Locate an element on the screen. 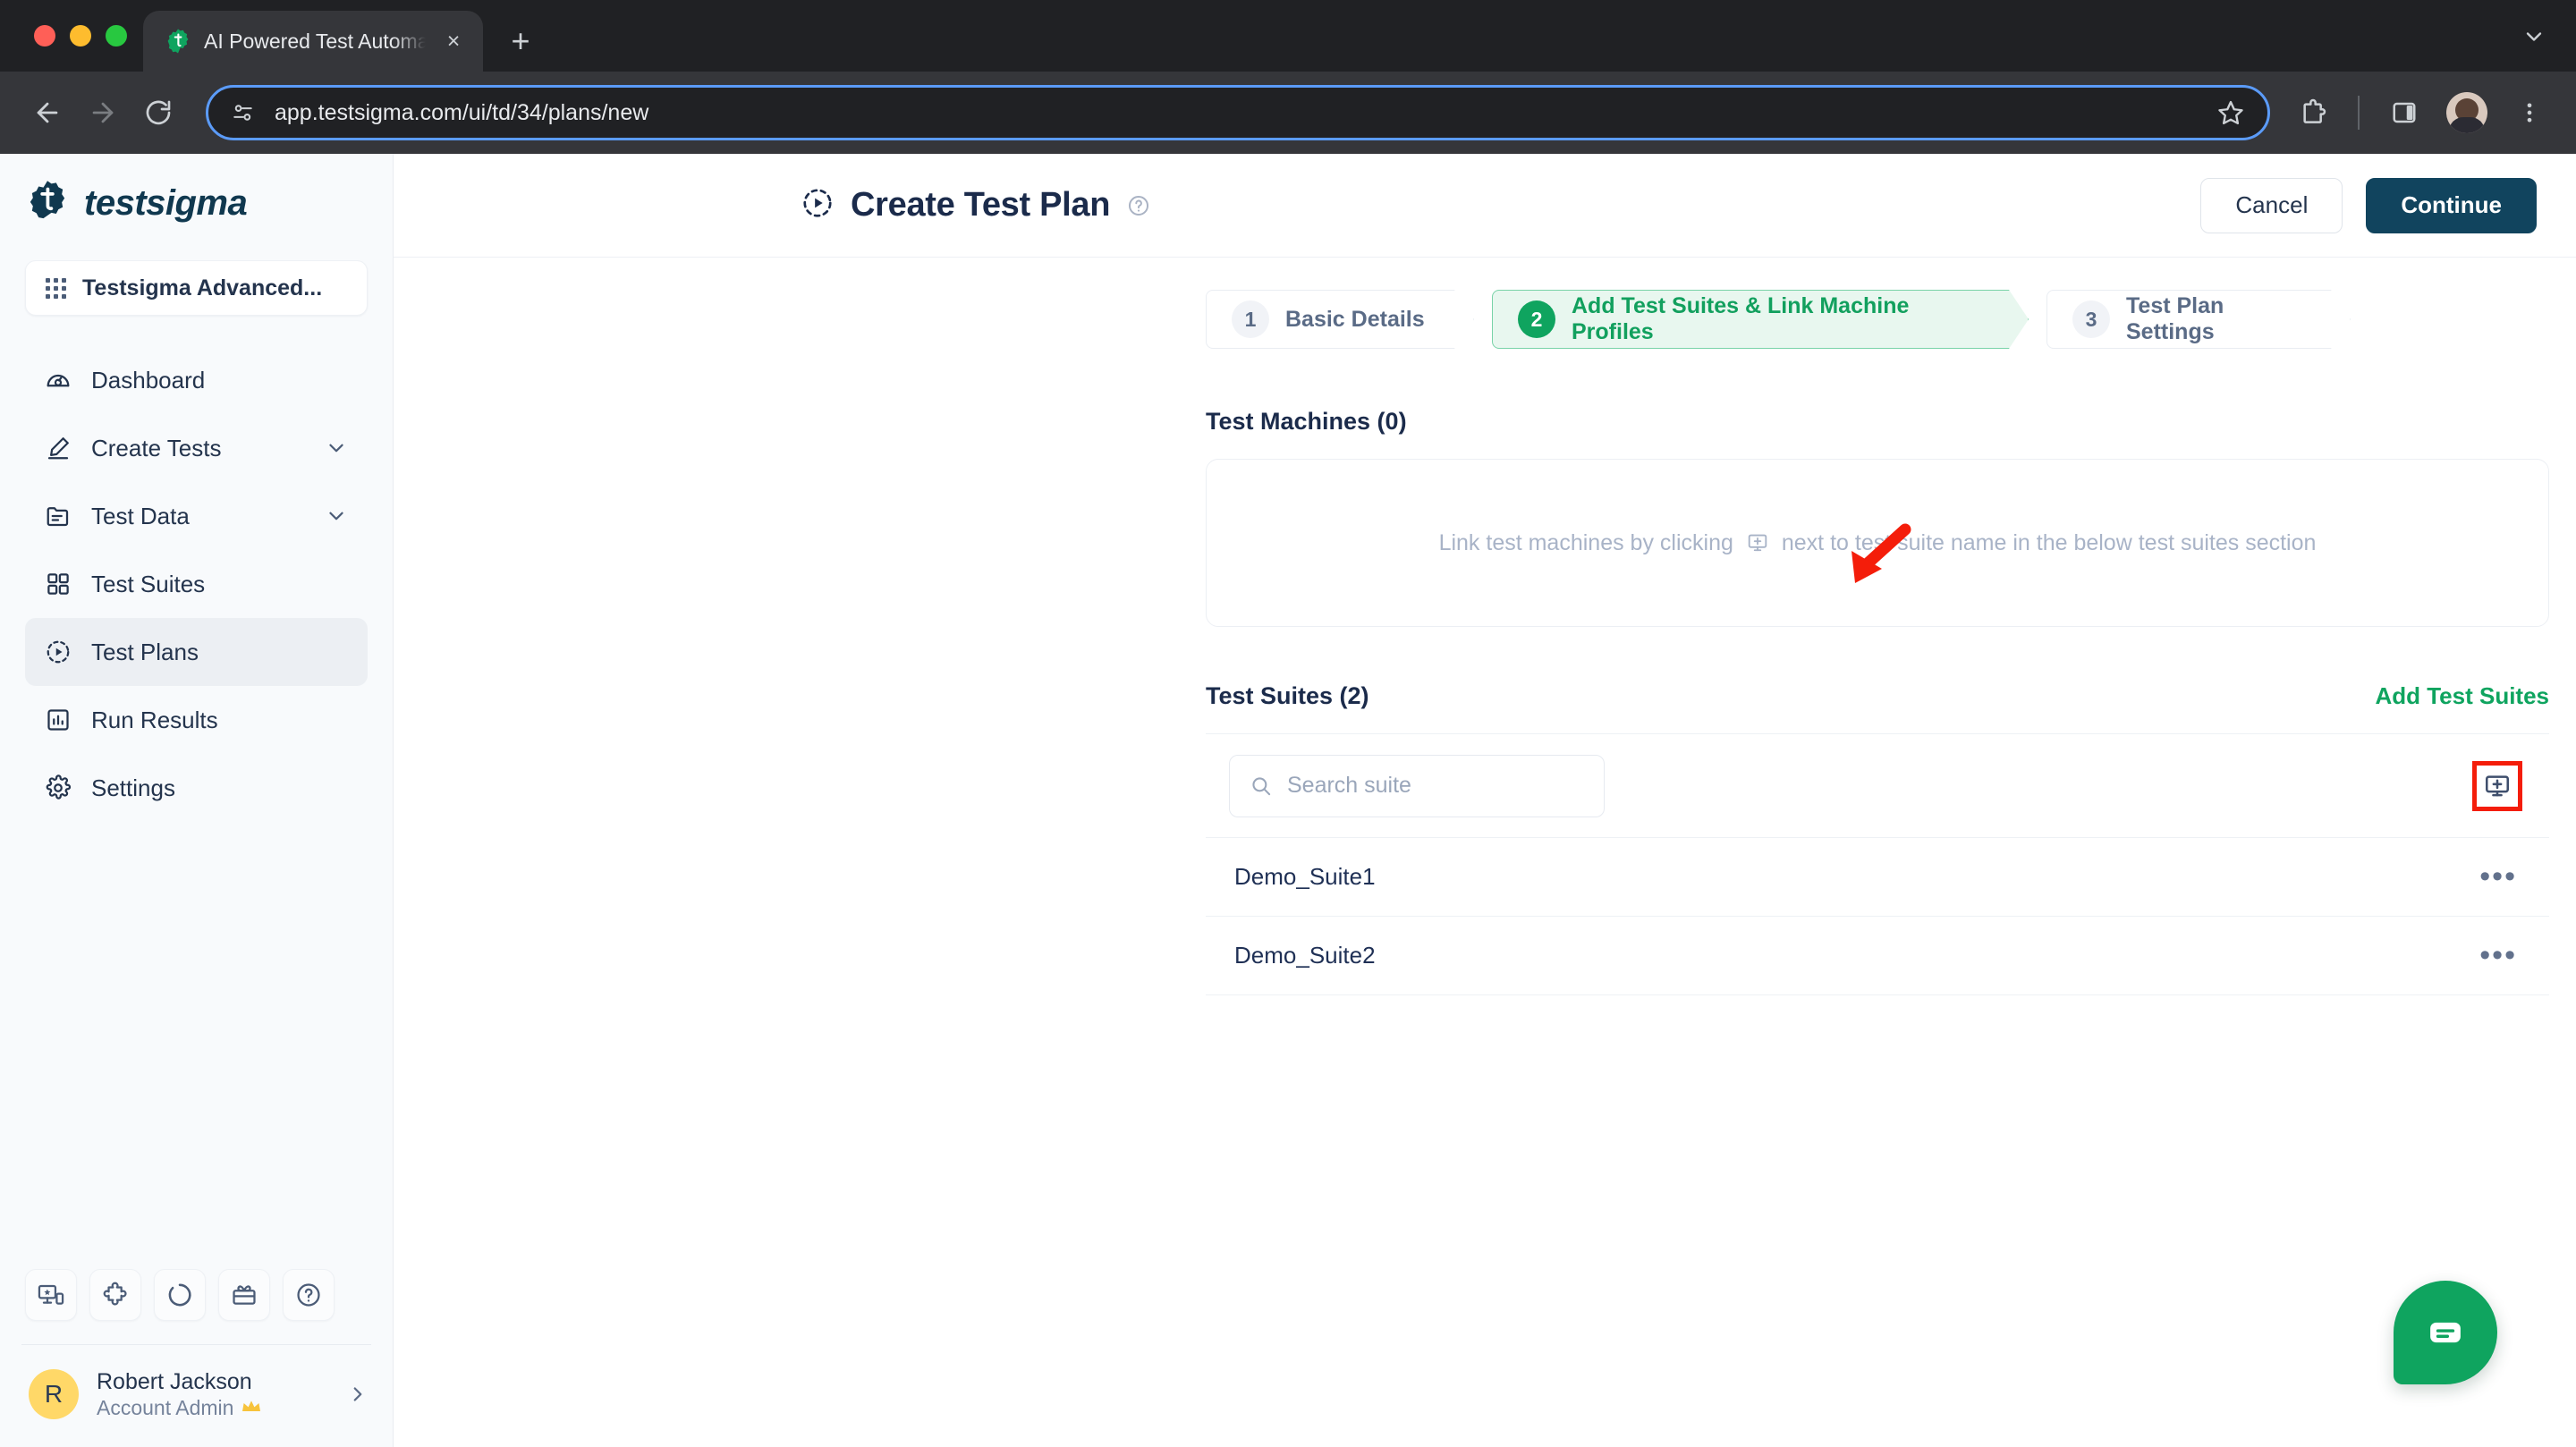 The width and height of the screenshot is (2576, 1447). avatar is located at coordinates (2466, 112).